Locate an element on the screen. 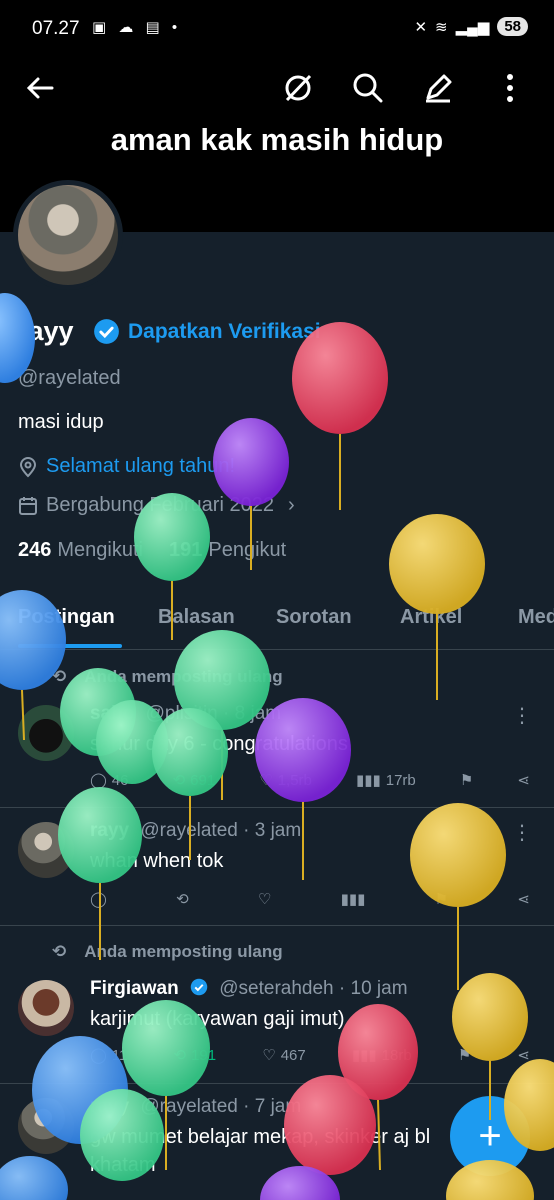 Image resolution: width=554 pixels, height=1200 pixels. reply-button: ◯ is located at coordinates (98, 899).